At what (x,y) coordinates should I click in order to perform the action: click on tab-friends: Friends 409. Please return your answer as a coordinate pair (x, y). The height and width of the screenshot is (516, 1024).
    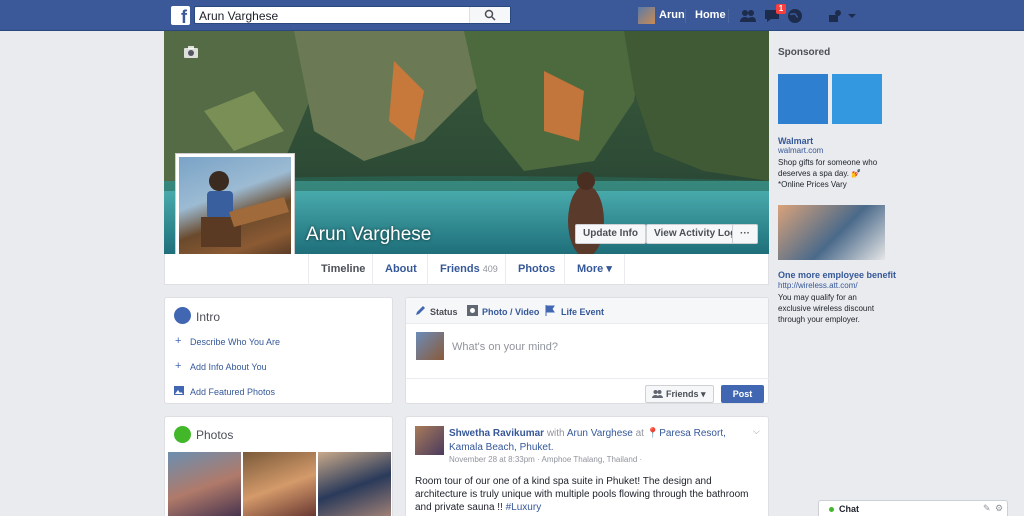
    Looking at the image, I should click on (468, 269).